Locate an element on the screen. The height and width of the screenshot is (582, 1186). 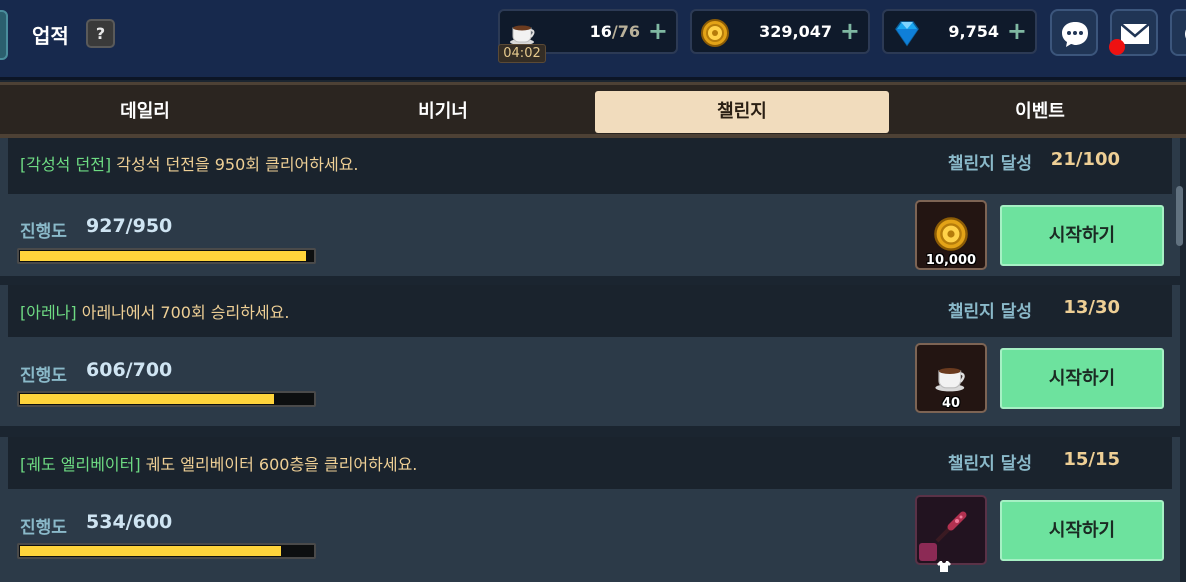
chat-bubble-icon is located at coordinates (1075, 34).